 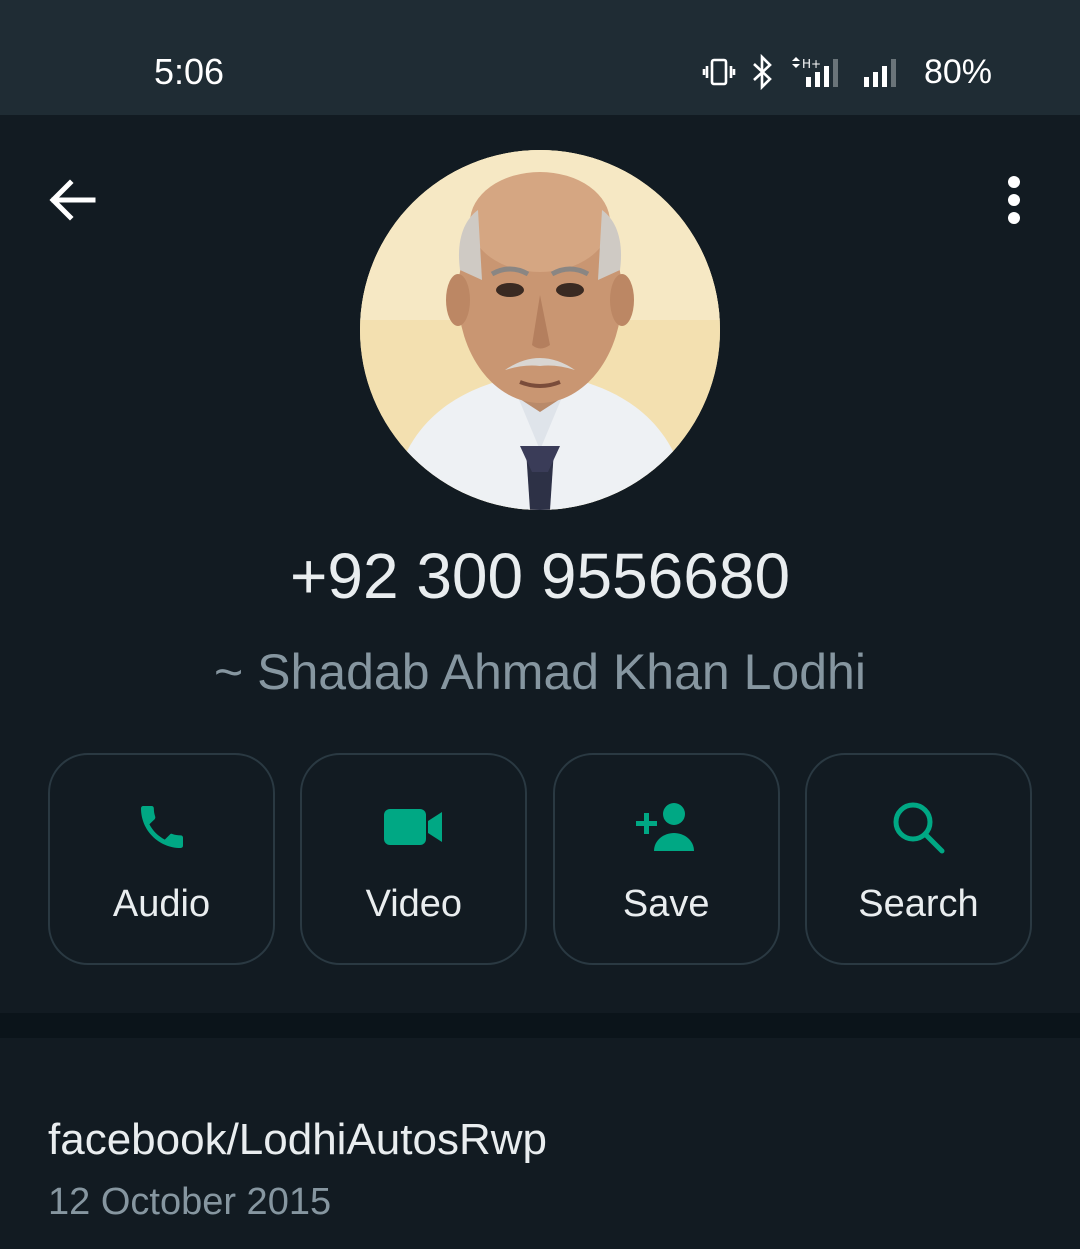 What do you see at coordinates (819, 72) in the screenshot?
I see `mobile-data-hplus-signal-icon: H+` at bounding box center [819, 72].